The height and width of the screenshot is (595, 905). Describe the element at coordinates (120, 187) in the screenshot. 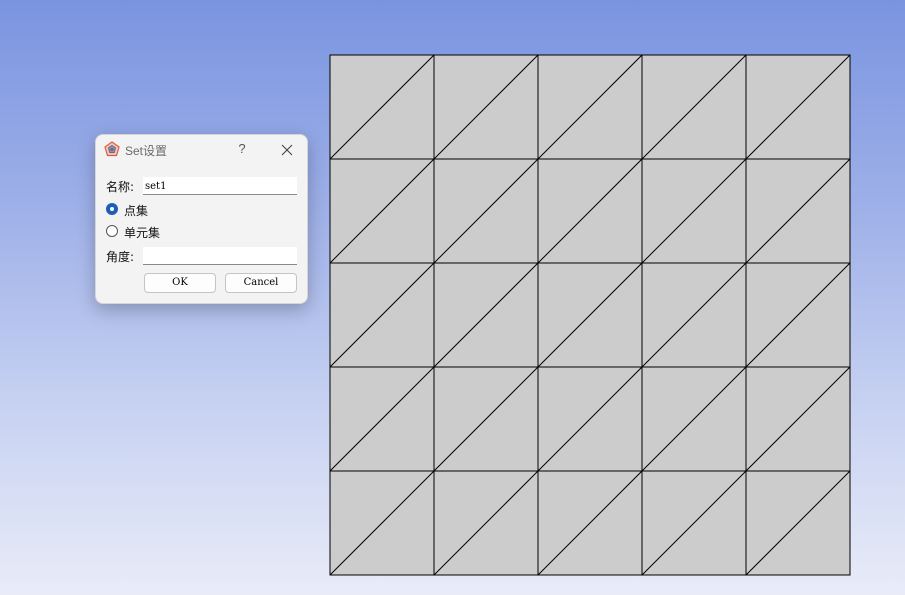

I see `name-label: 名称:` at that location.